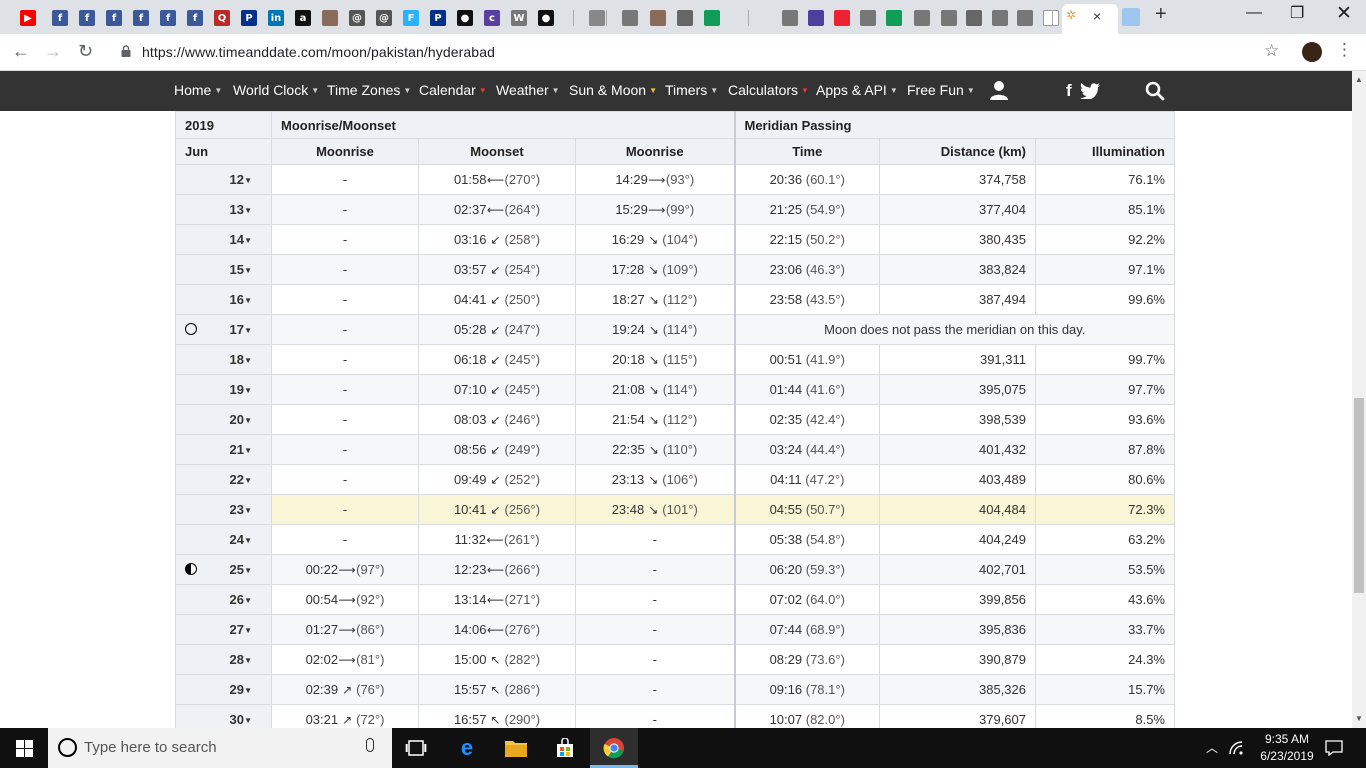 The height and width of the screenshot is (768, 1366). What do you see at coordinates (1161, 14) in the screenshot?
I see `new-tab-button: +` at bounding box center [1161, 14].